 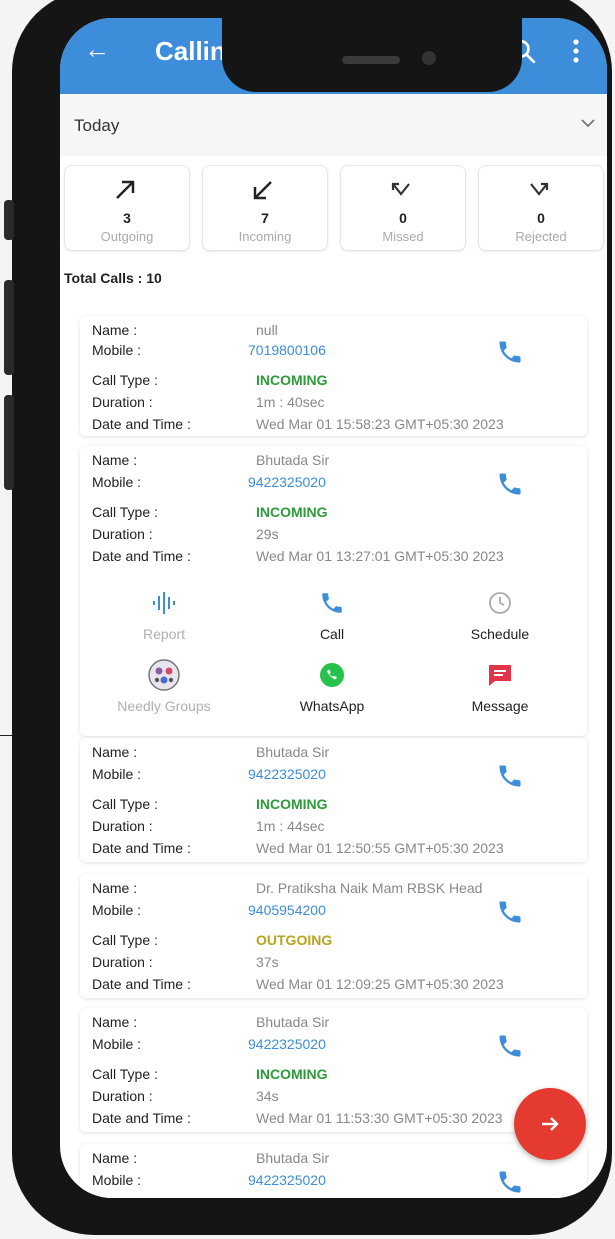 What do you see at coordinates (380, 424) in the screenshot?
I see `call-datetime: Wed Mar 01 15:58:23 GMT+05:30 2023` at bounding box center [380, 424].